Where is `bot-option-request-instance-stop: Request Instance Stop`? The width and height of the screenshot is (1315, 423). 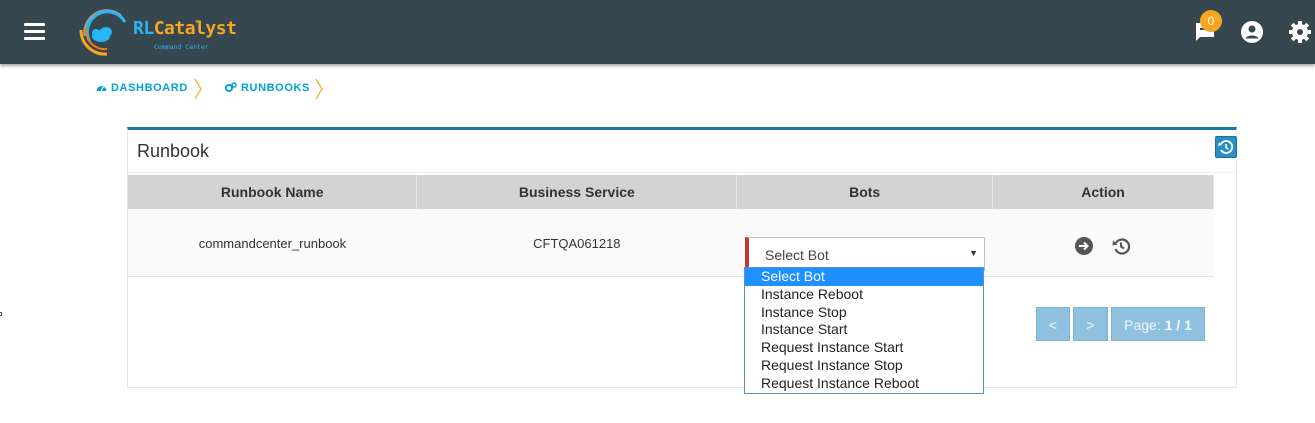
bot-option-request-instance-stop: Request Instance Stop is located at coordinates (864, 366).